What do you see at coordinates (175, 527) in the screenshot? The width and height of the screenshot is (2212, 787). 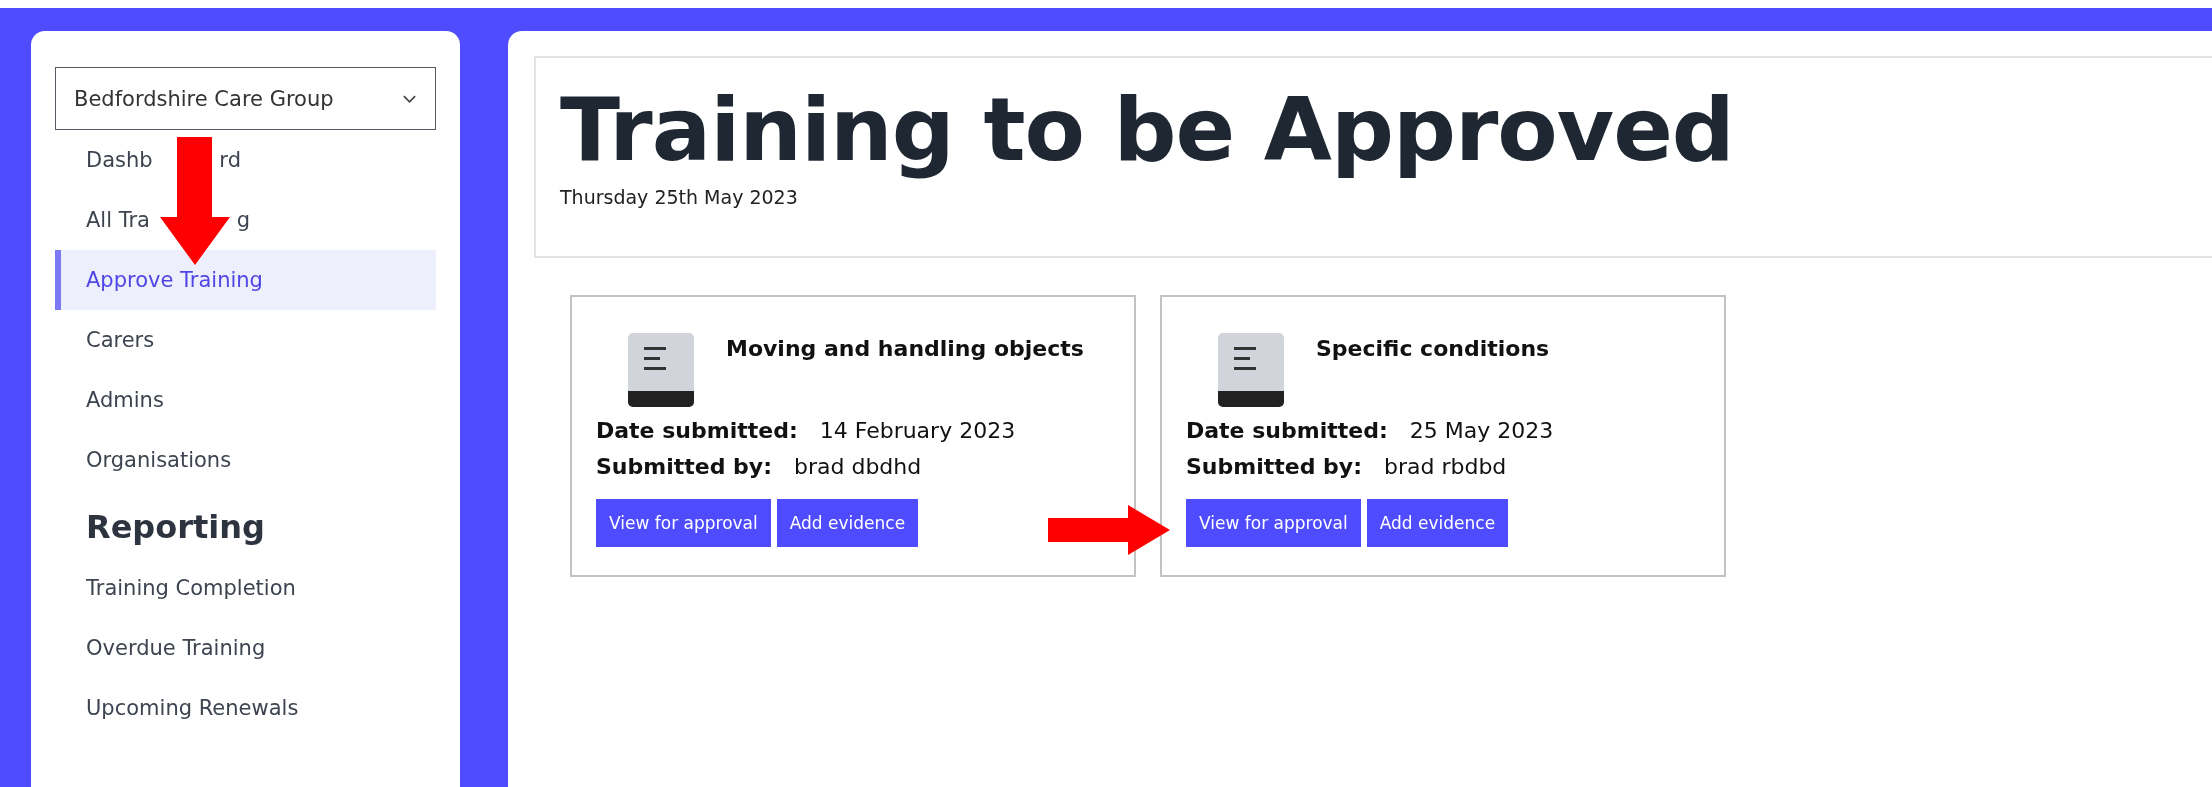 I see `section-heading: Reporting` at bounding box center [175, 527].